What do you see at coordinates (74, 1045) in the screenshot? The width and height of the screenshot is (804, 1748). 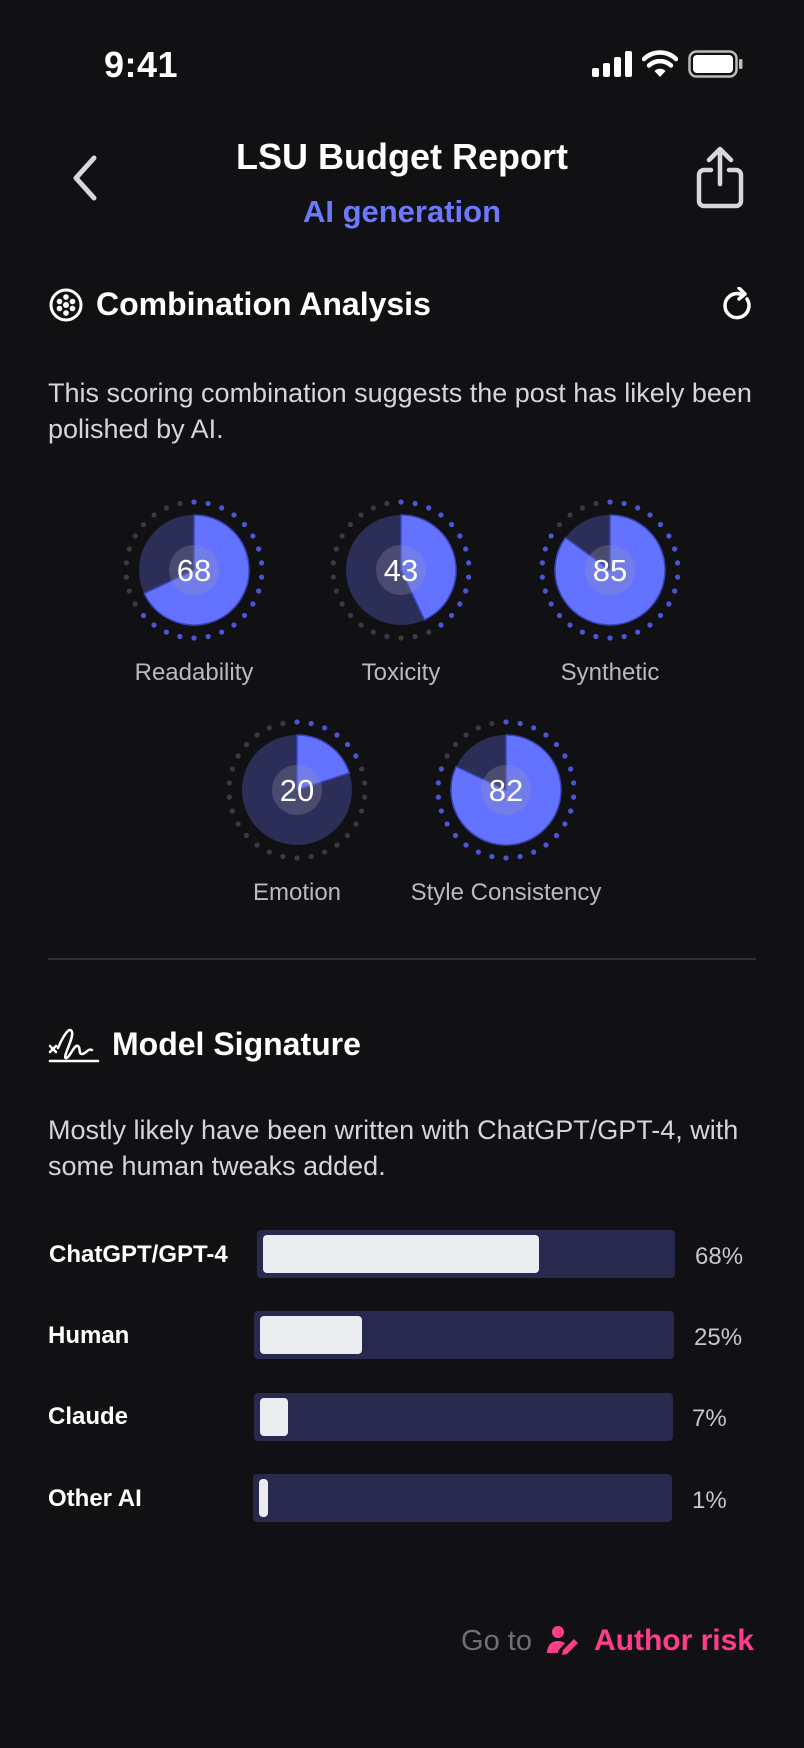 I see `signature-icon` at bounding box center [74, 1045].